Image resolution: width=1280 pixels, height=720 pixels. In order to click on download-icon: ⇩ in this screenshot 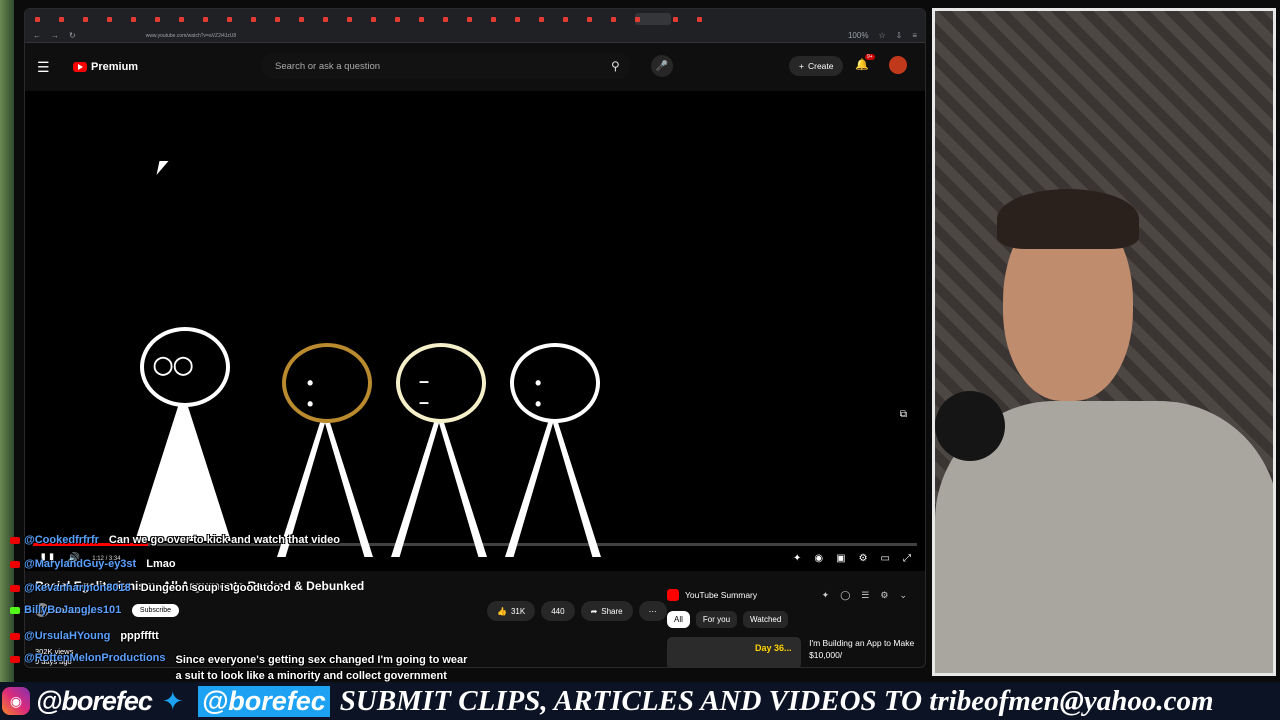, I will do `click(899, 35)`.